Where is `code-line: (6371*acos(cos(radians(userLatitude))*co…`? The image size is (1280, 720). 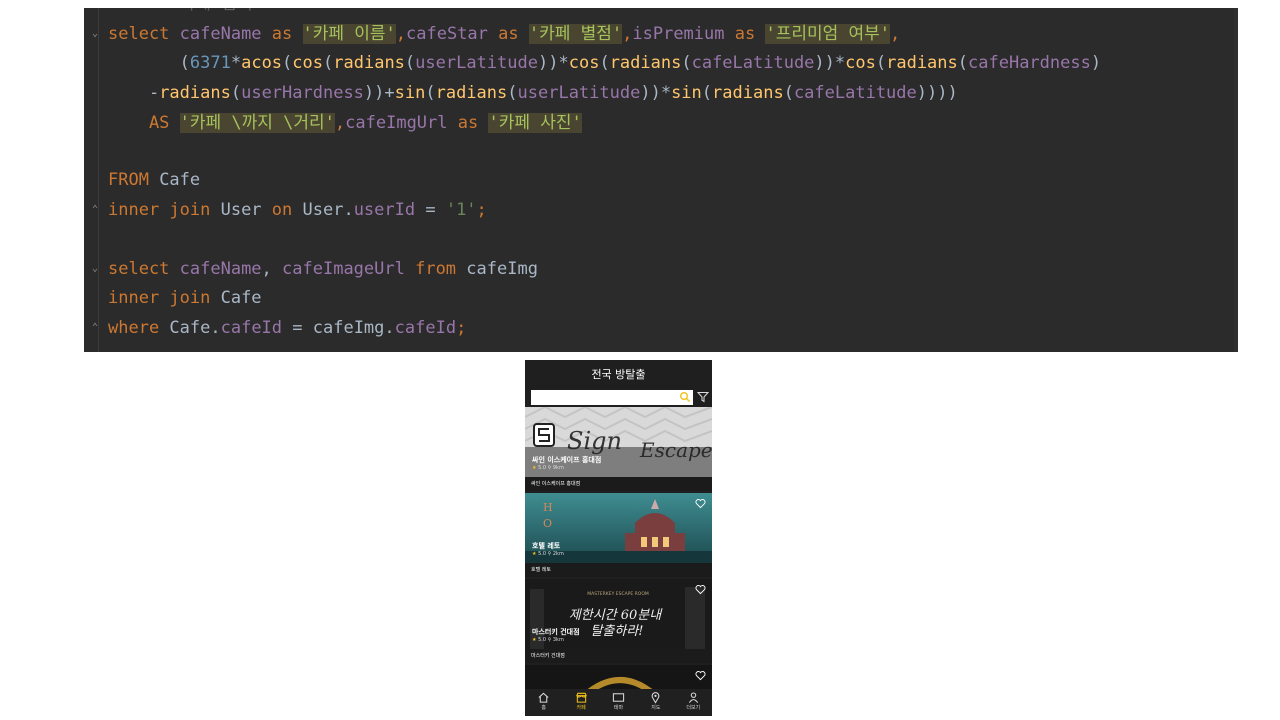
code-line: (6371*acos(cos(radians(userLatitude))*co… is located at coordinates (604, 63).